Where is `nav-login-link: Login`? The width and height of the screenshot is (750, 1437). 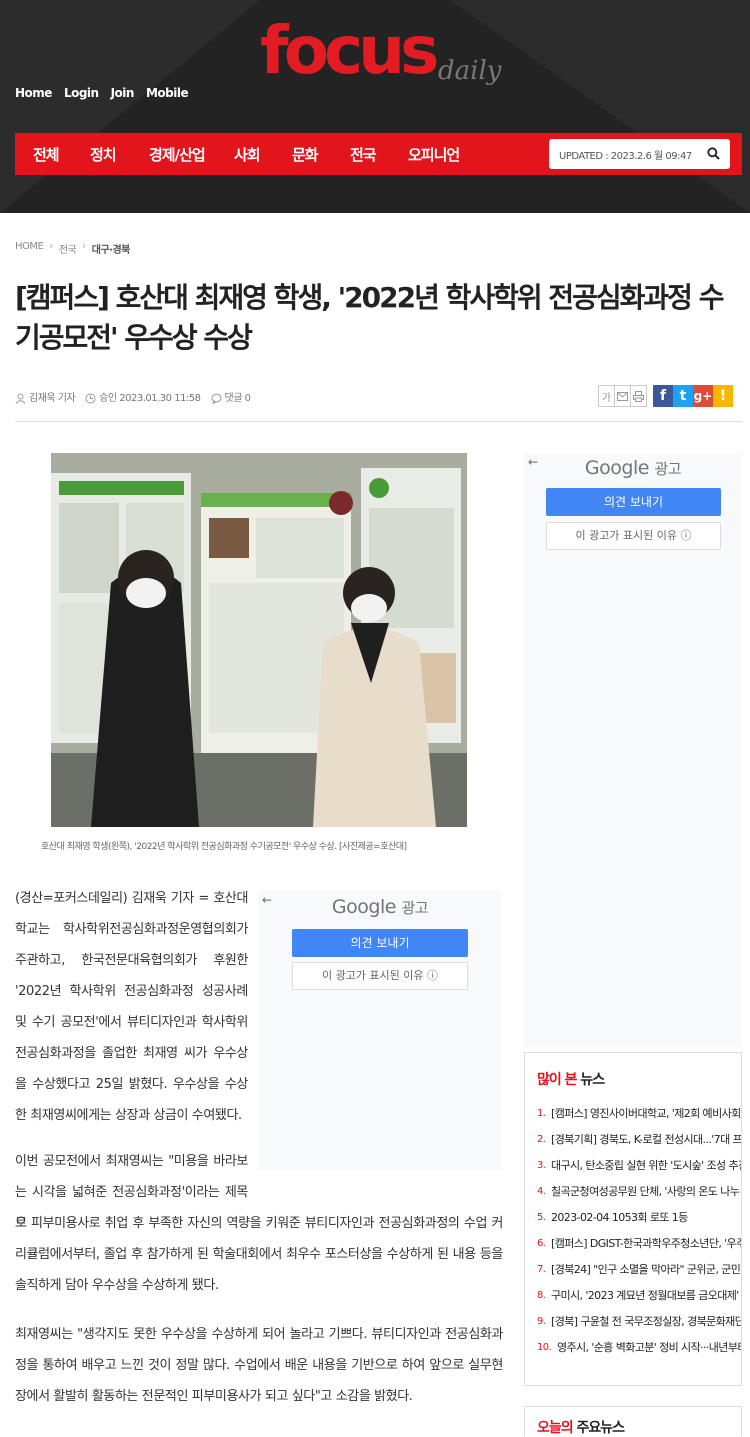
nav-login-link: Login is located at coordinates (81, 93).